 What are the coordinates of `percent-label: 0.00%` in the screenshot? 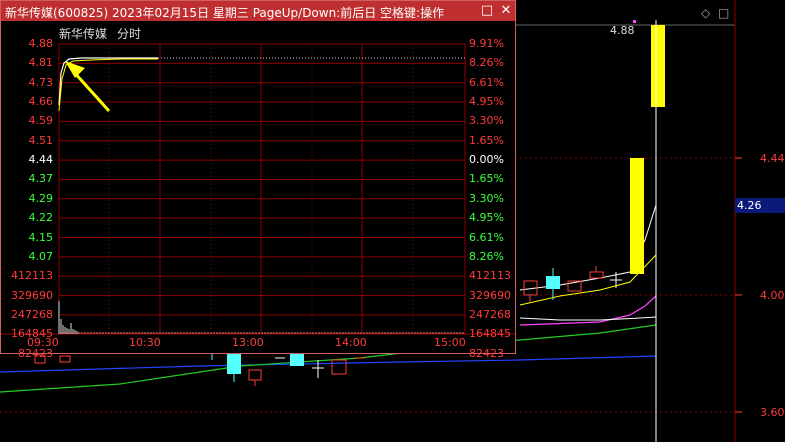 It's located at (486, 160).